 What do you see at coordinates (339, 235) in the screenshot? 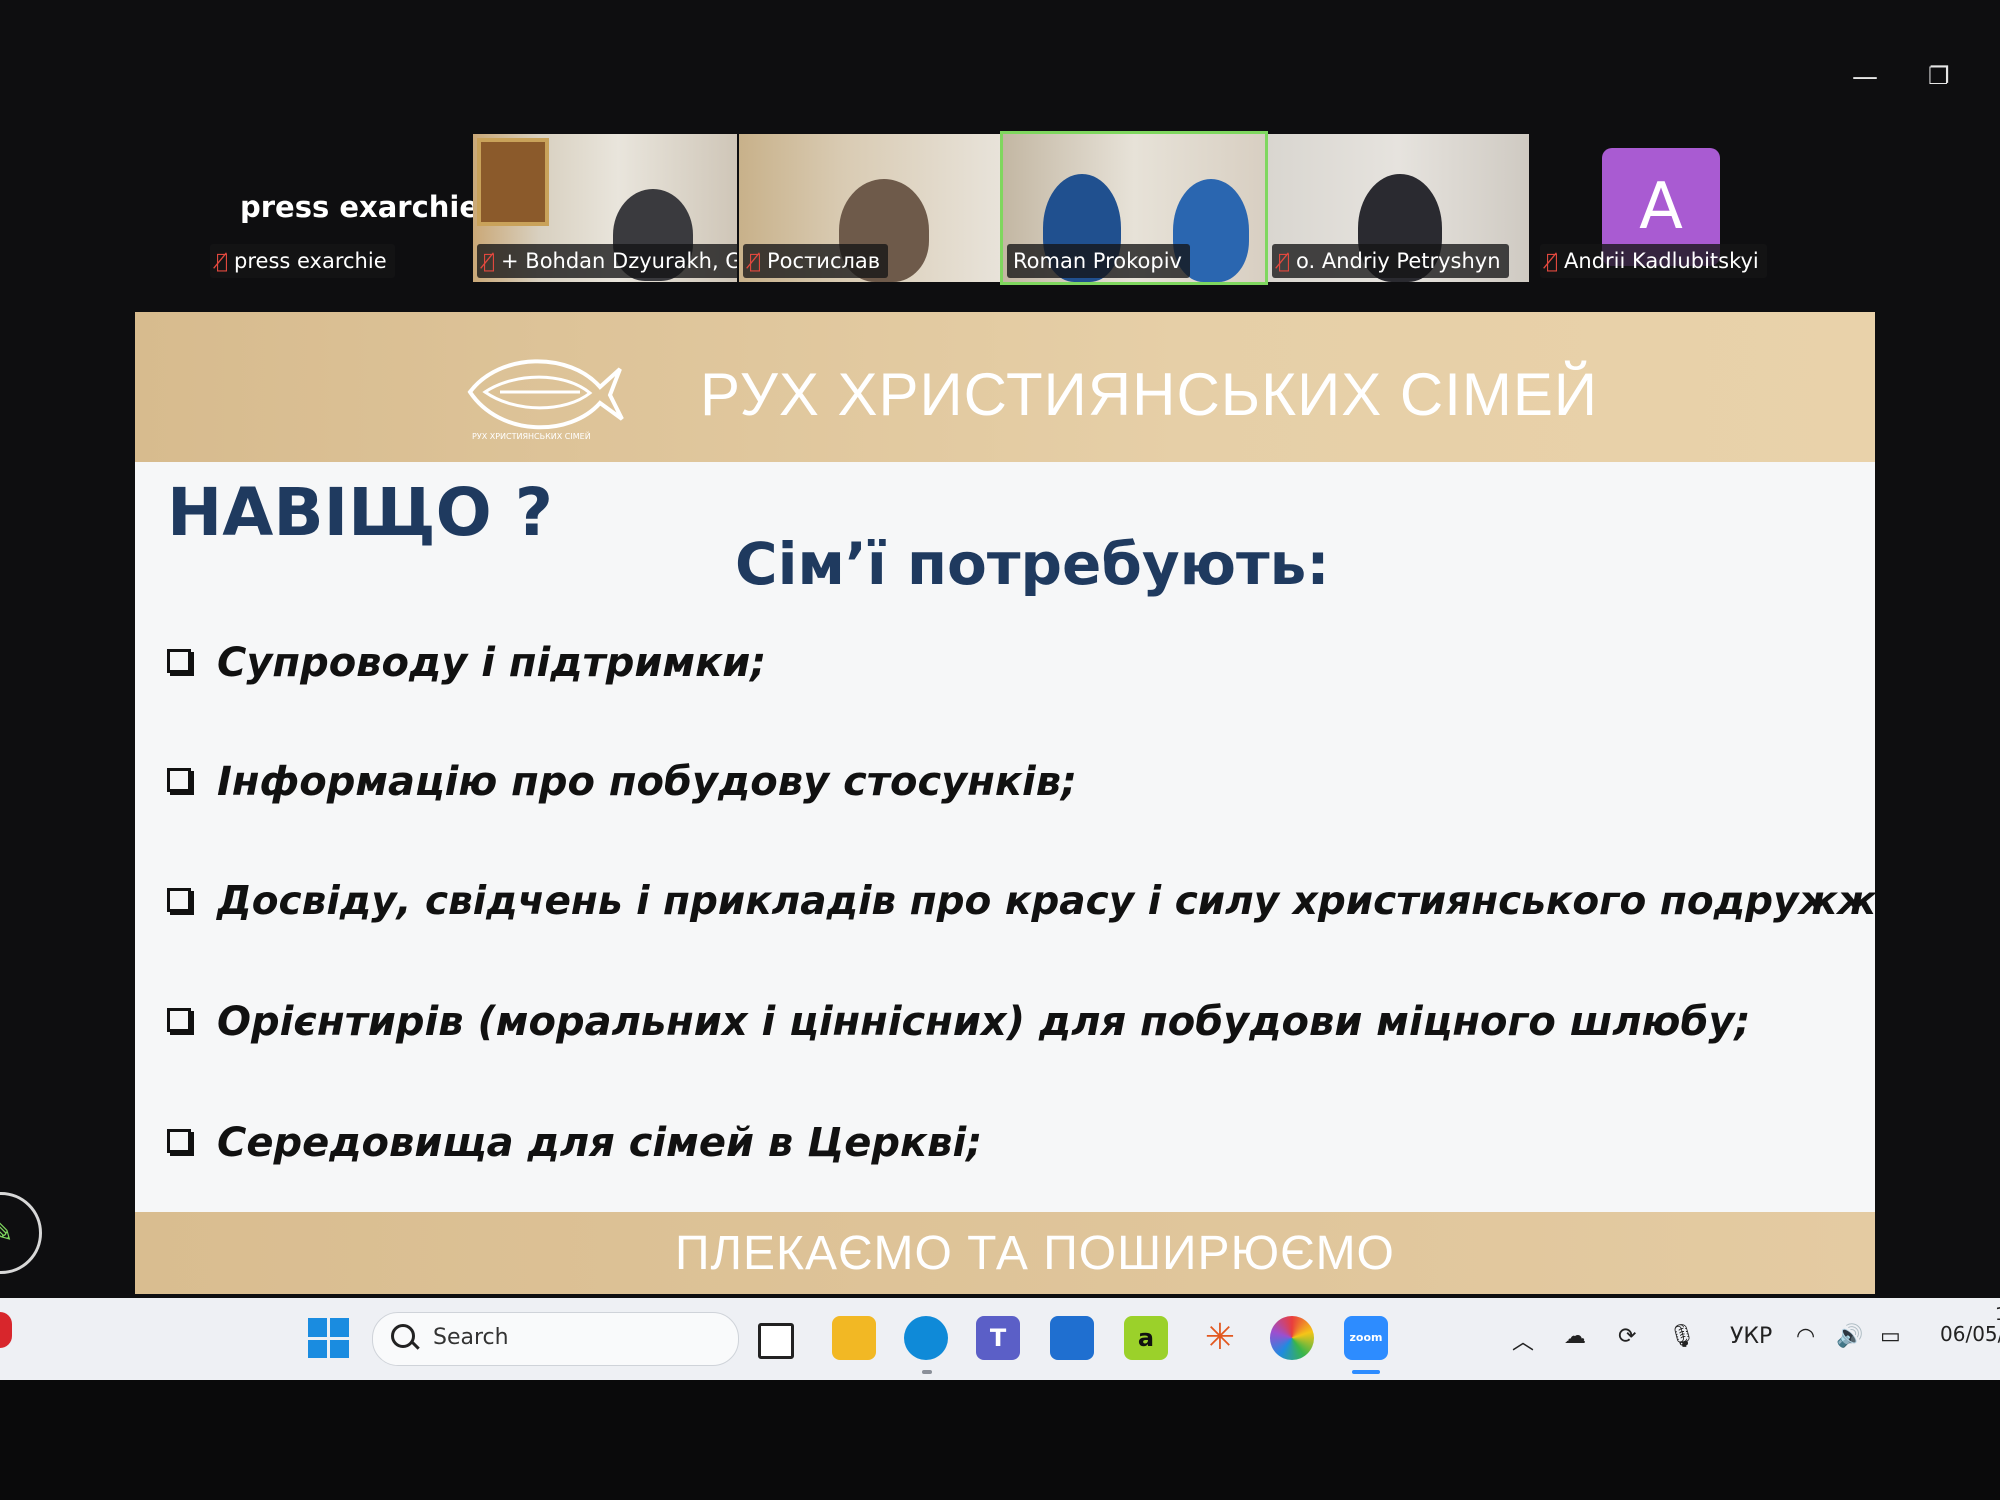
I see `self-view-tile: press exarchie 🎙̸ press exarchie` at bounding box center [339, 235].